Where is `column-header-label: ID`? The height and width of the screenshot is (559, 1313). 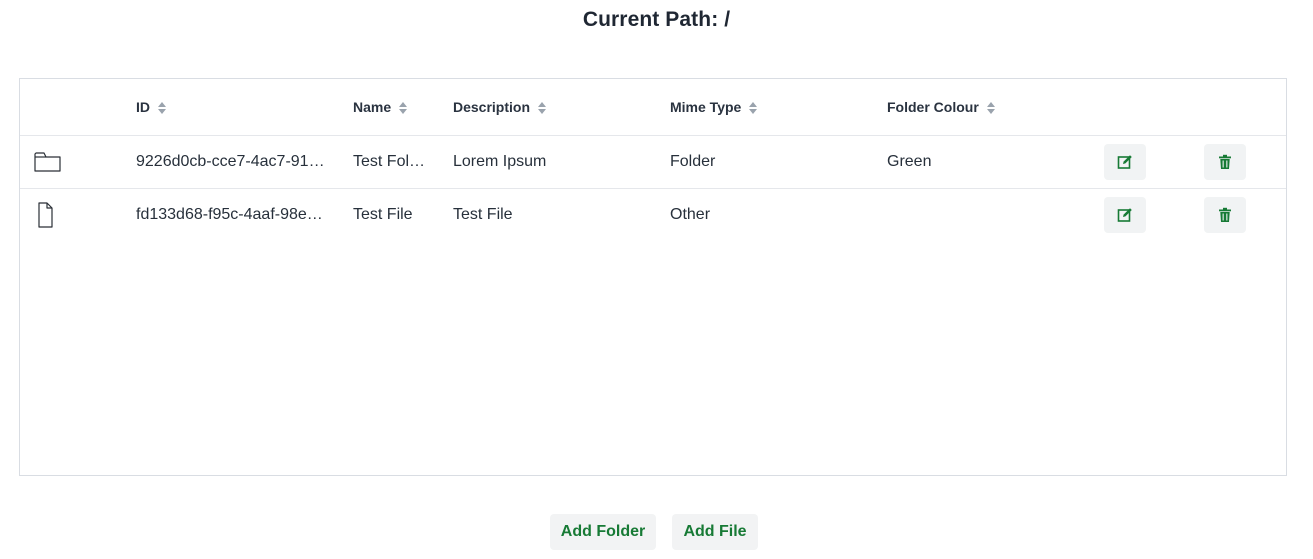 column-header-label: ID is located at coordinates (143, 107).